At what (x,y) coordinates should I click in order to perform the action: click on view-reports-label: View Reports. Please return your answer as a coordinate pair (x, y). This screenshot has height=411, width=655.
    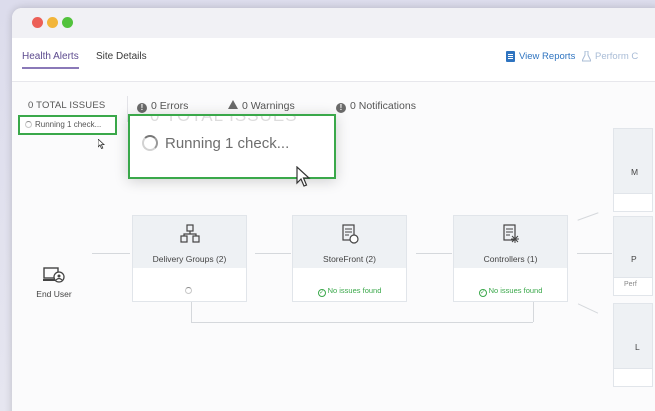
    Looking at the image, I should click on (547, 56).